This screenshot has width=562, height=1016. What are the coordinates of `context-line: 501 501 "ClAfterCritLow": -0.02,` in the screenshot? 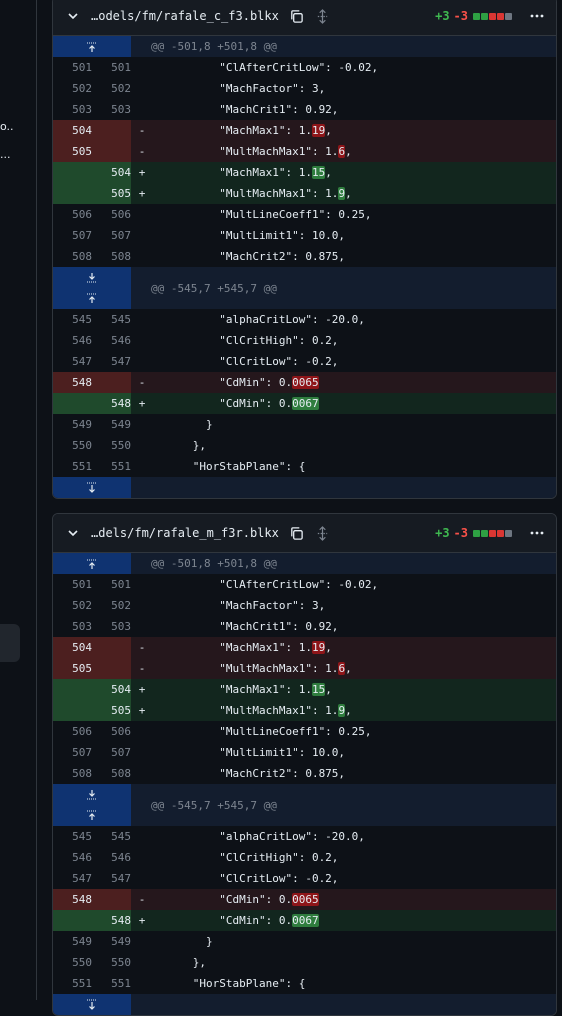 It's located at (304, 67).